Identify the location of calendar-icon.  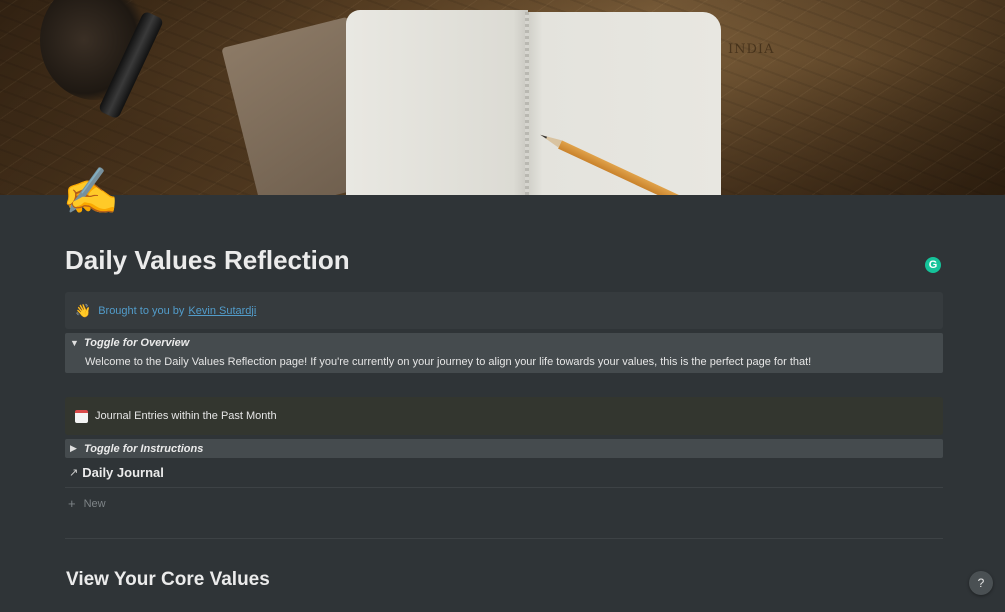
(81, 416).